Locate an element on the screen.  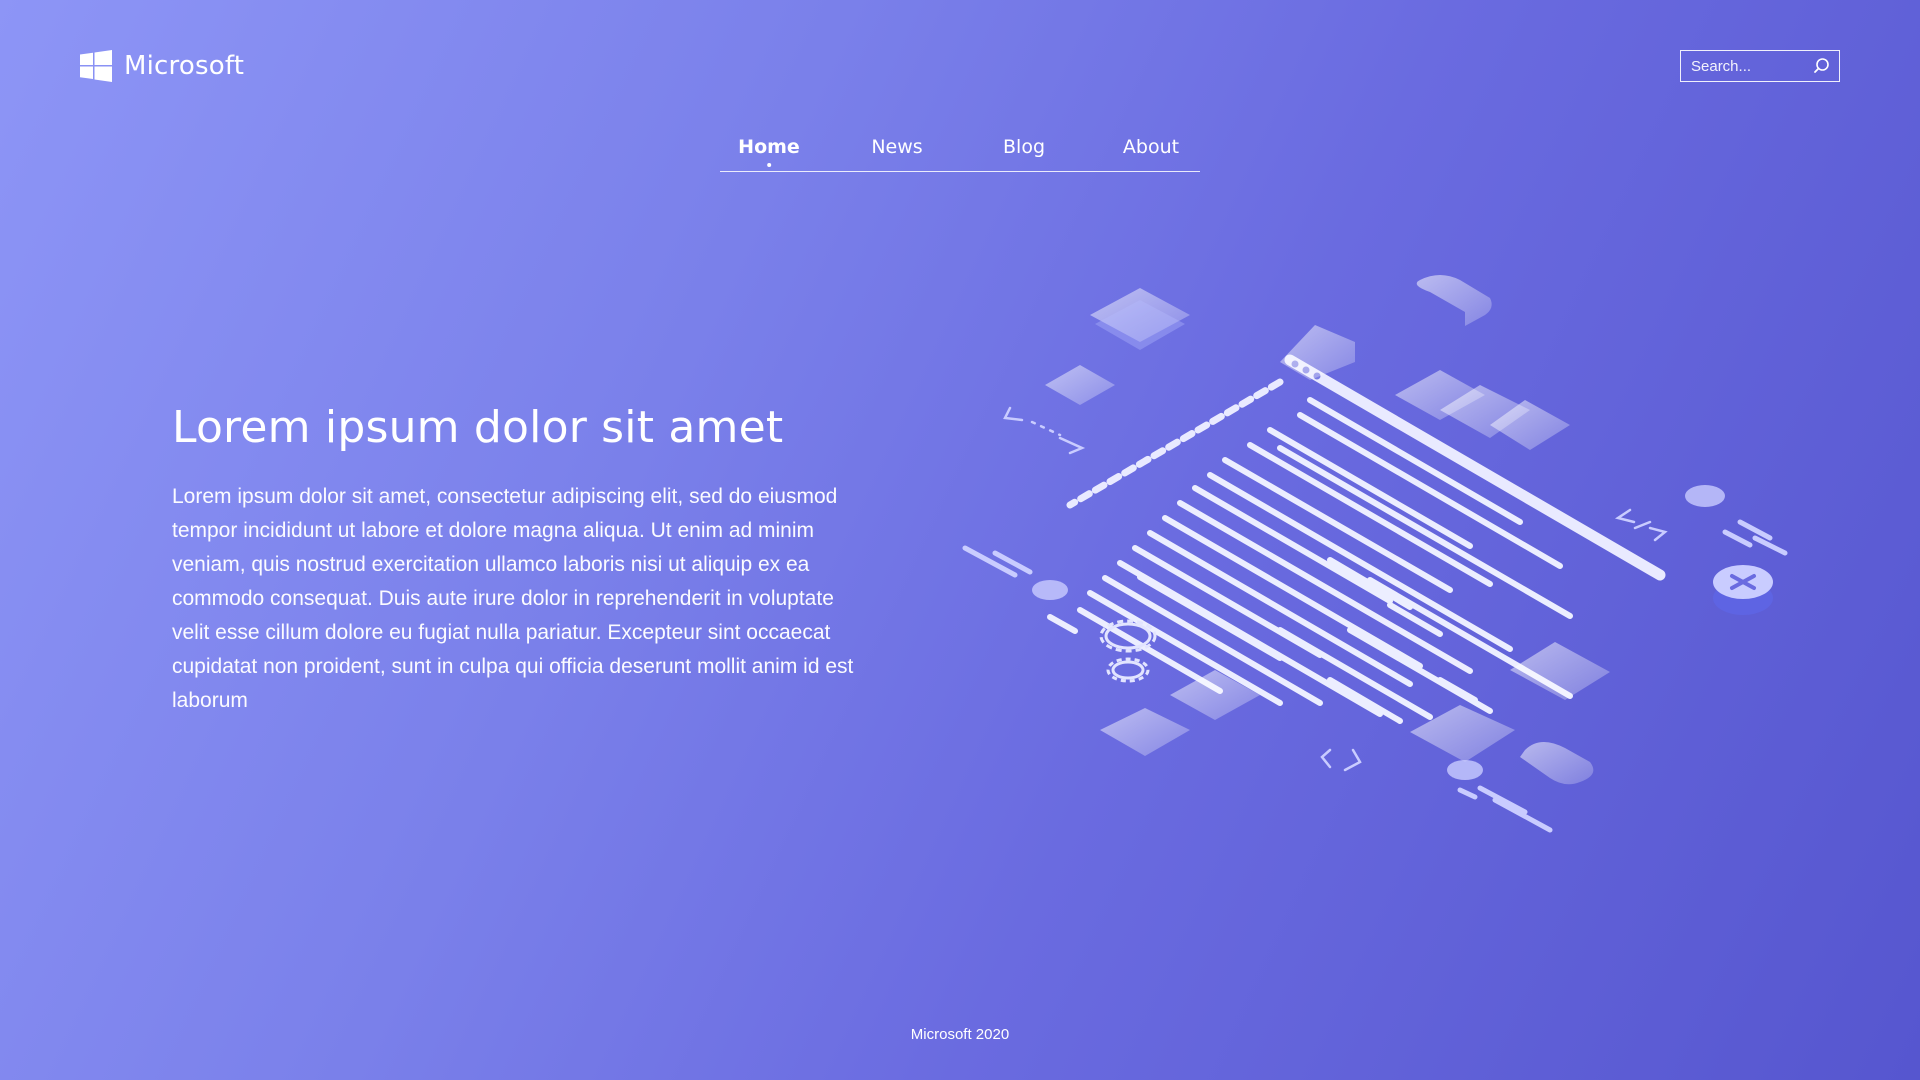
nav-item-label: About is located at coordinates (1151, 147).